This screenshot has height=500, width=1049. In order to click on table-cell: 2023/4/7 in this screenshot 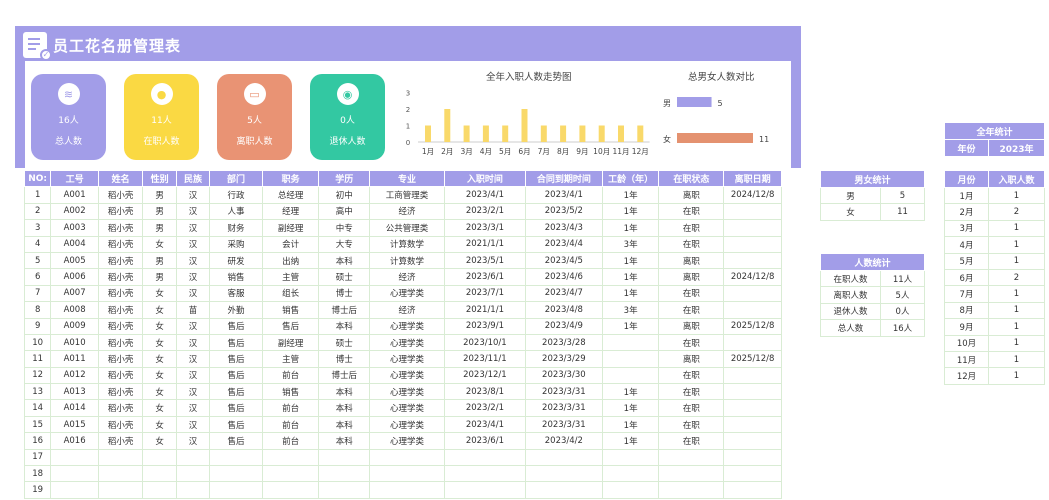, I will do `click(563, 293)`.